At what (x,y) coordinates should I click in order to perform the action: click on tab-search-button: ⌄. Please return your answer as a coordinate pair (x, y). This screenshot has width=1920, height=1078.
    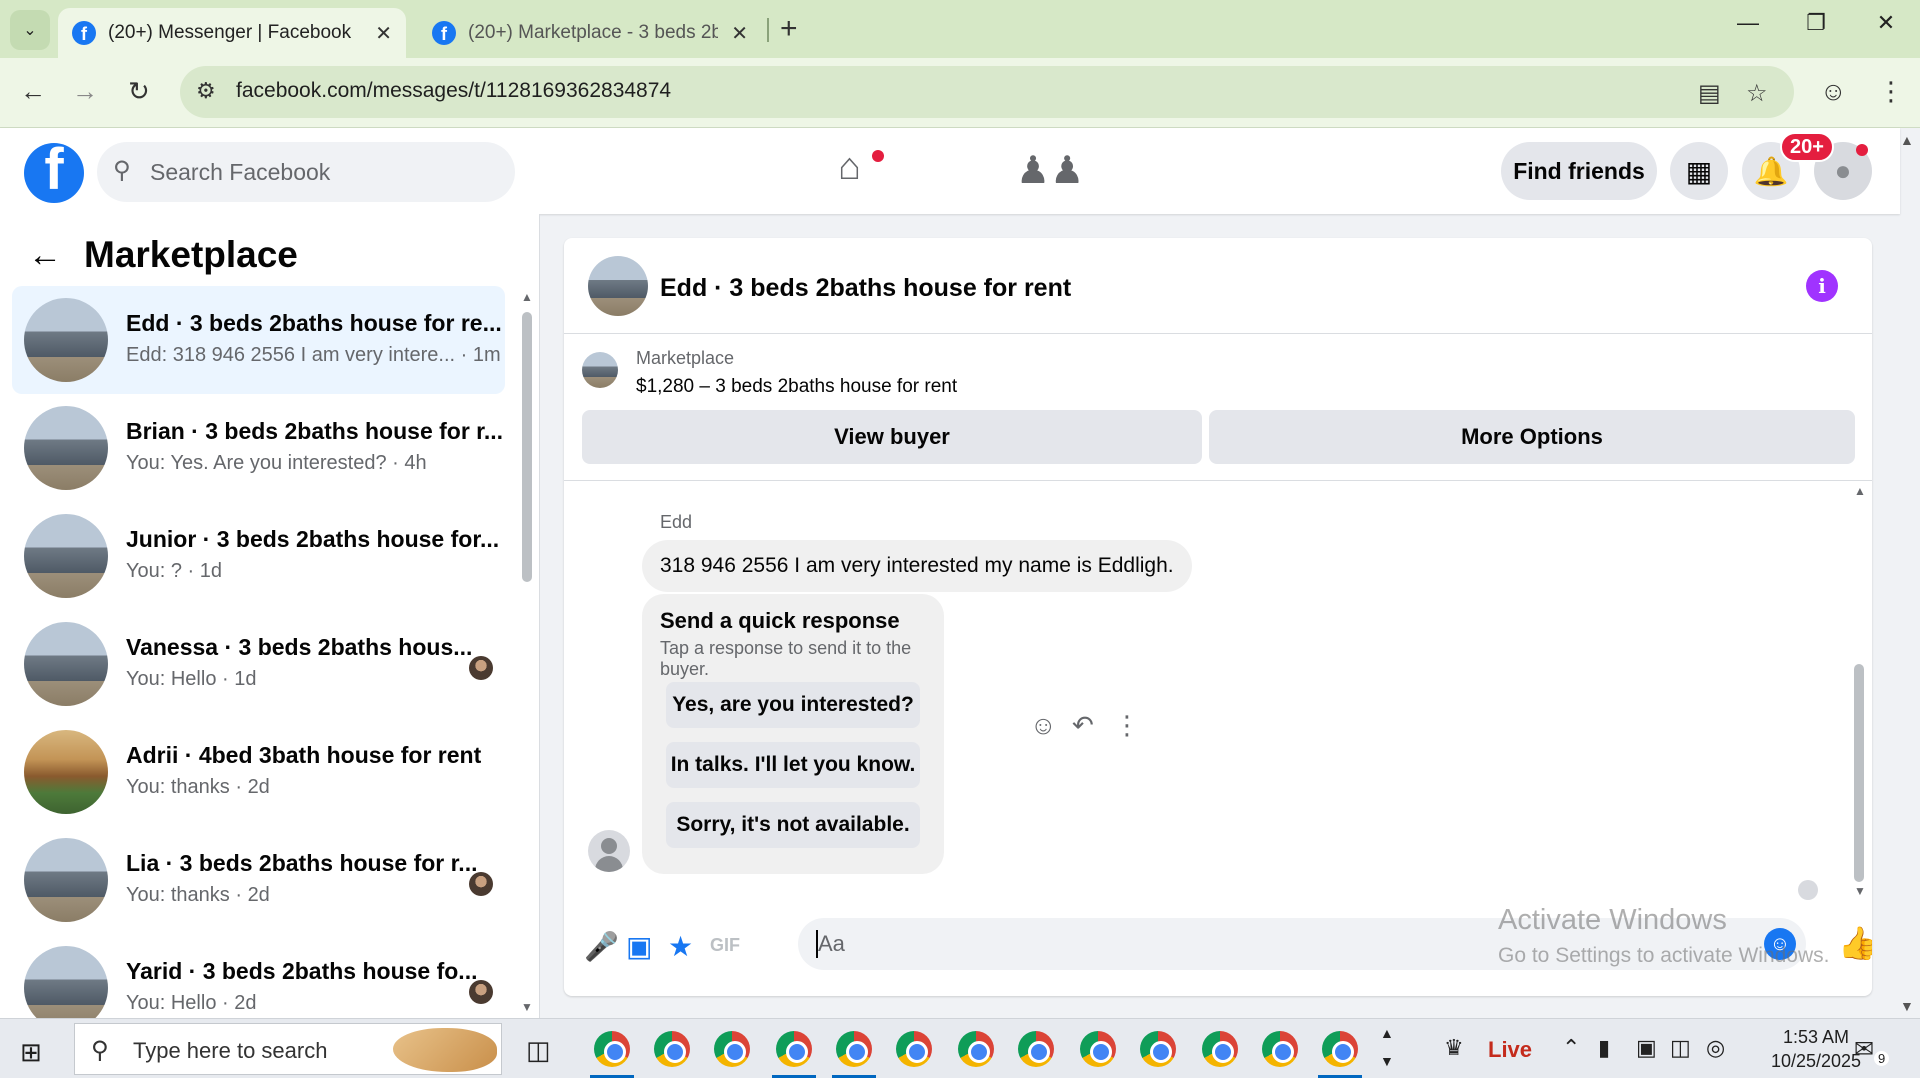
    Looking at the image, I should click on (30, 30).